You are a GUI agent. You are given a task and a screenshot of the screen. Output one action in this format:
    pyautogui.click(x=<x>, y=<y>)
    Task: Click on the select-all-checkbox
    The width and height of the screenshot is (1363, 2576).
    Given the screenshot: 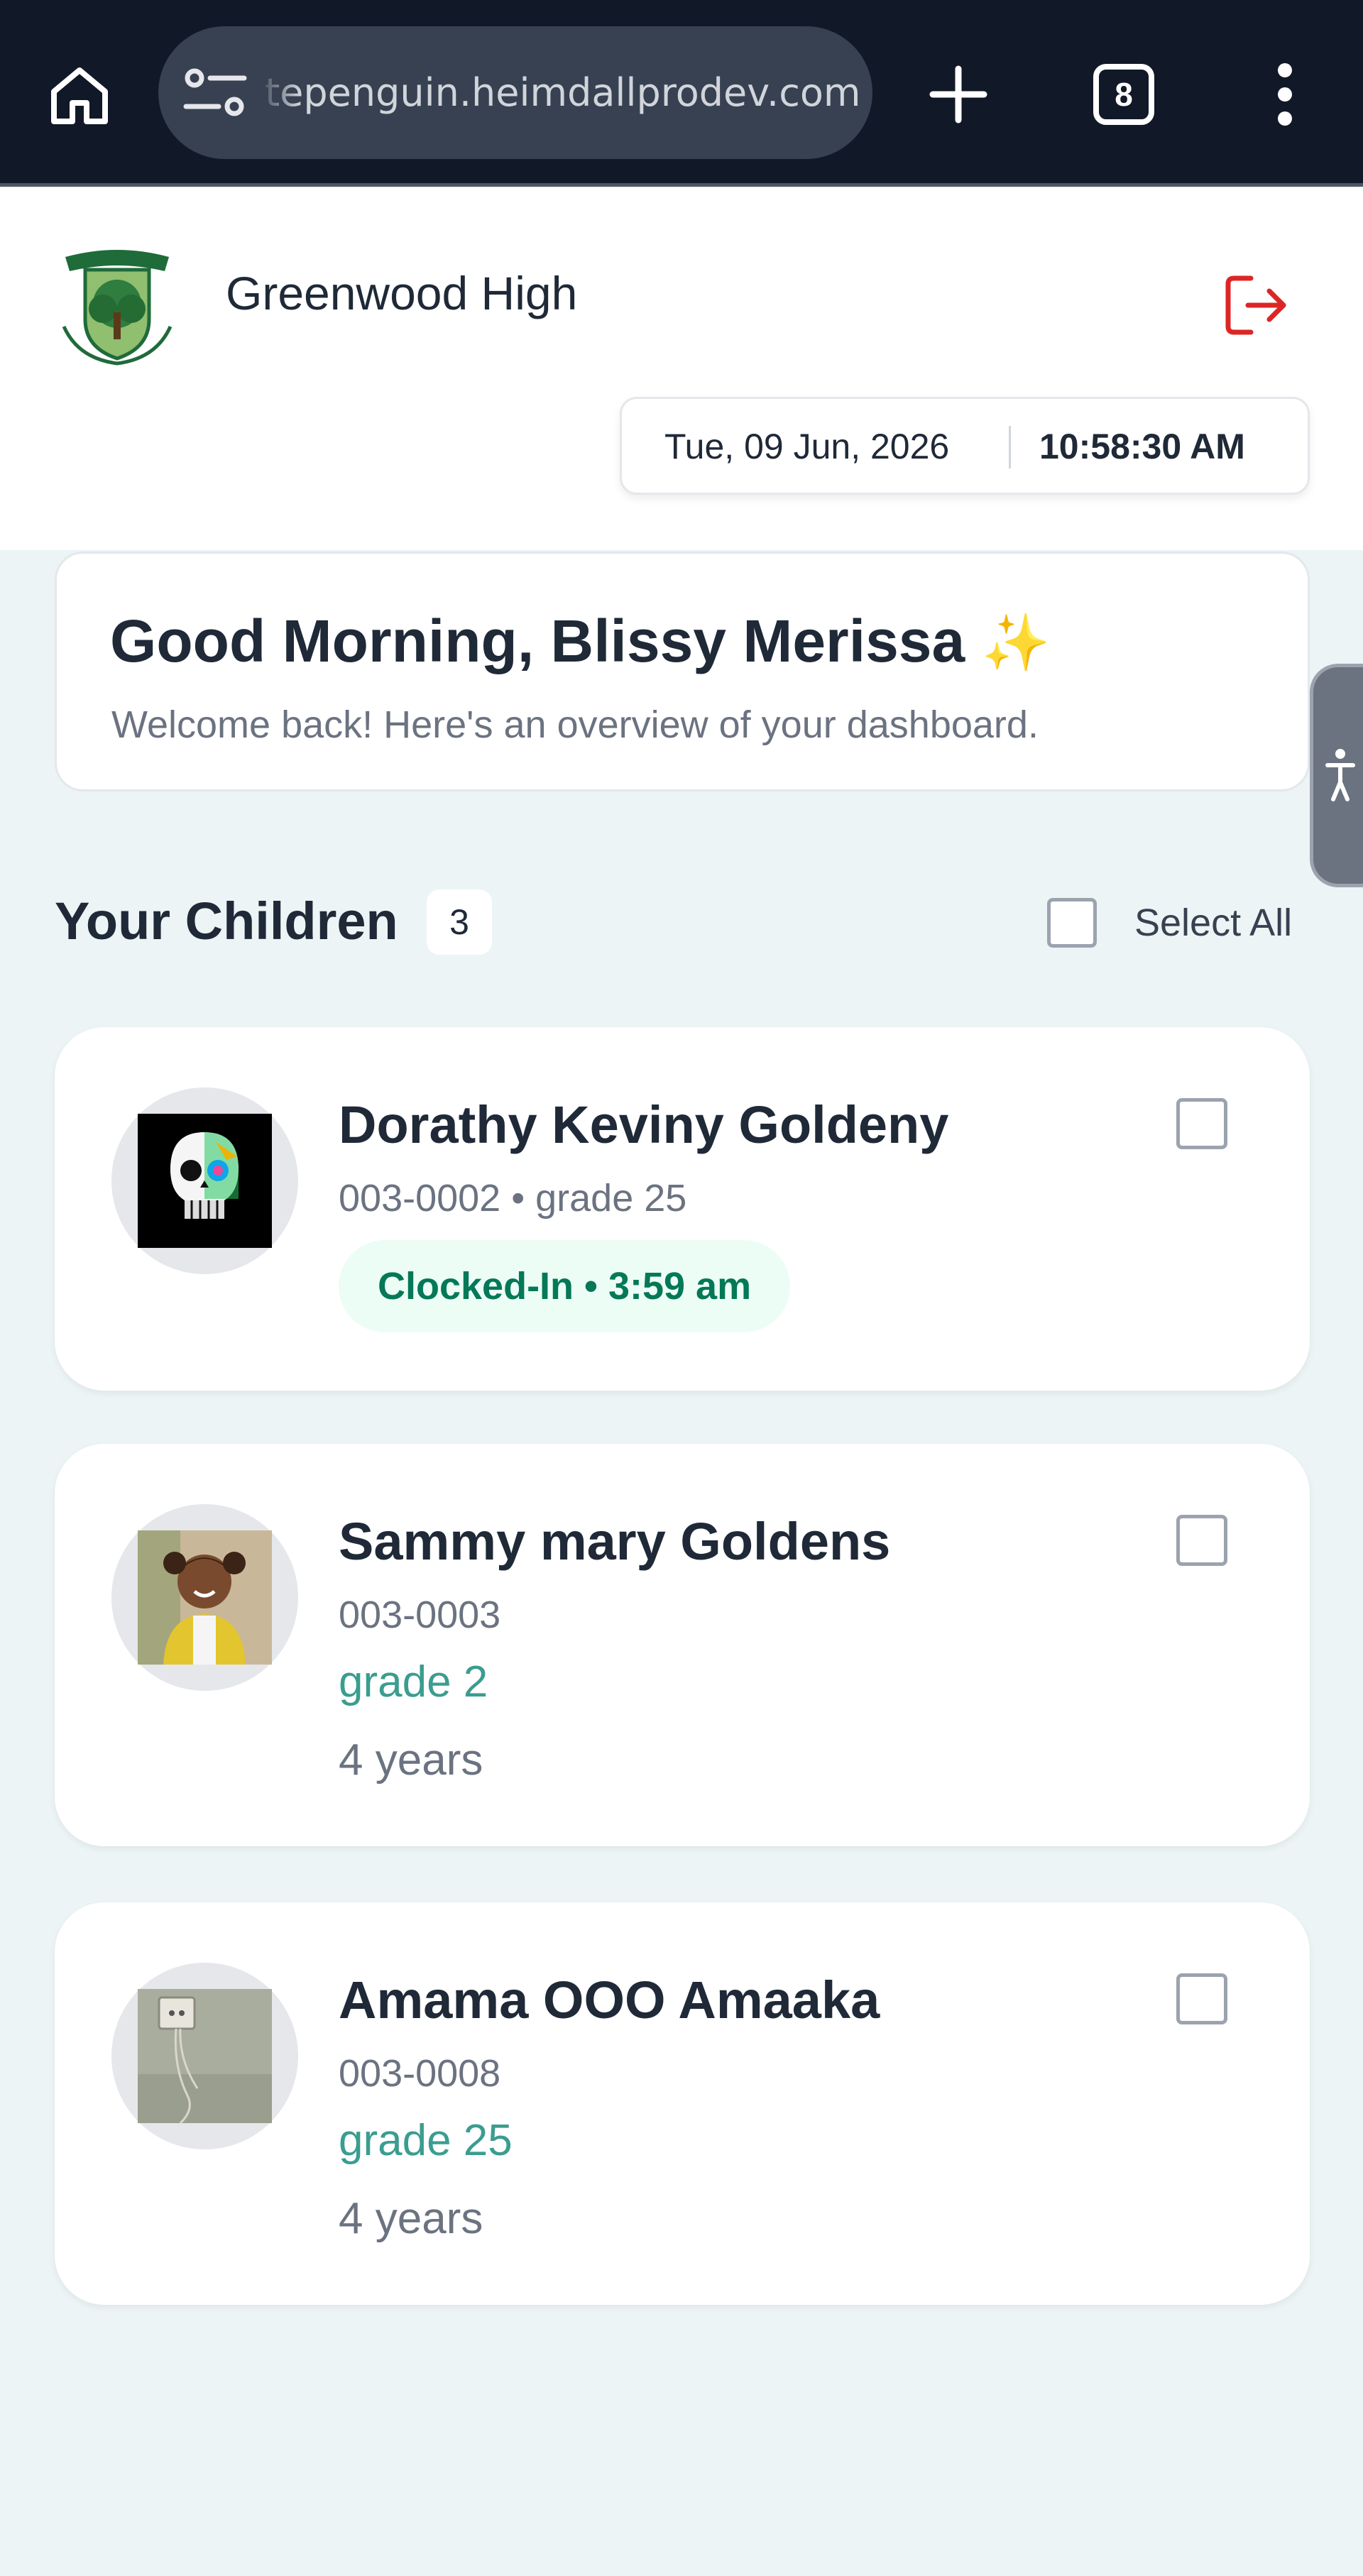 What is the action you would take?
    pyautogui.click(x=1072, y=923)
    